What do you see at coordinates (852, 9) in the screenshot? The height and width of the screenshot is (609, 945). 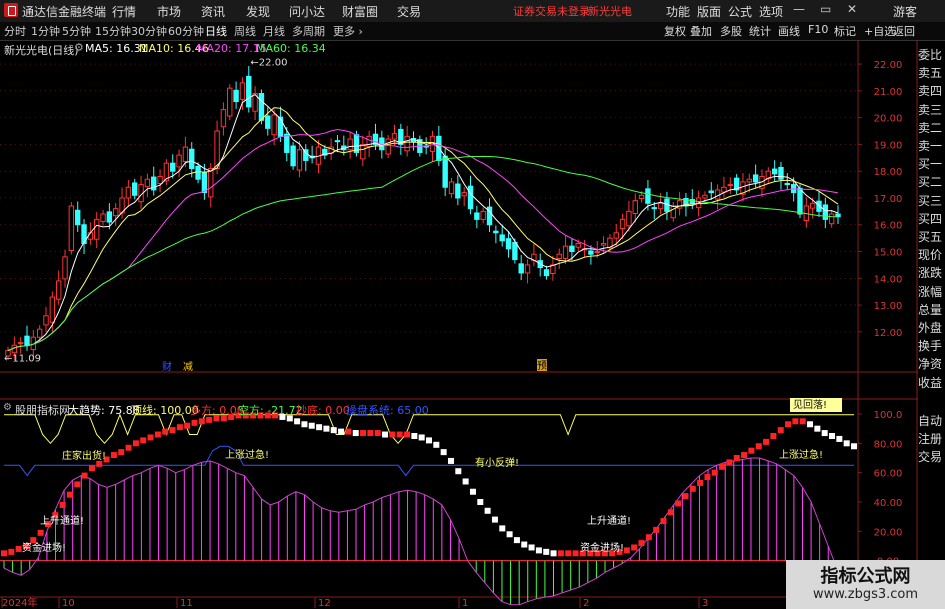 I see `close-icon: ✕` at bounding box center [852, 9].